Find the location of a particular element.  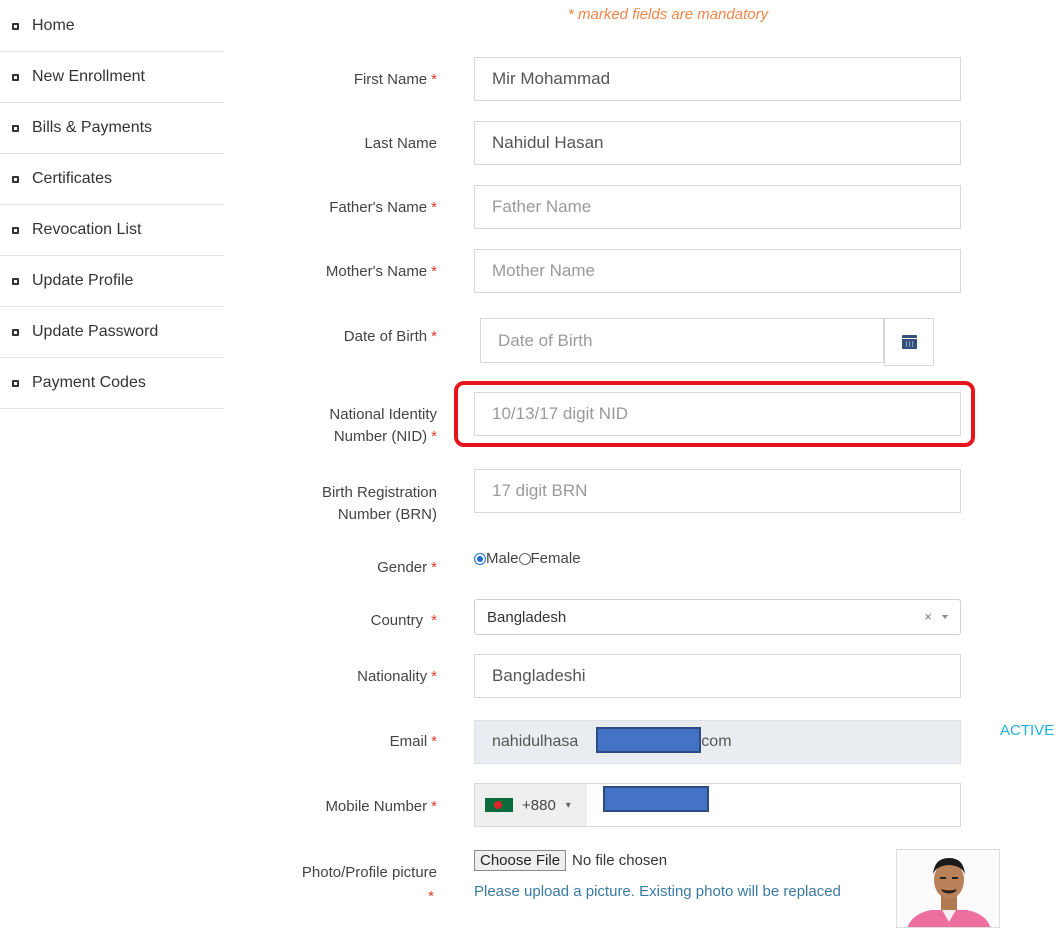

mandatory-note: * marked fields are mandatory is located at coordinates (668, 14).